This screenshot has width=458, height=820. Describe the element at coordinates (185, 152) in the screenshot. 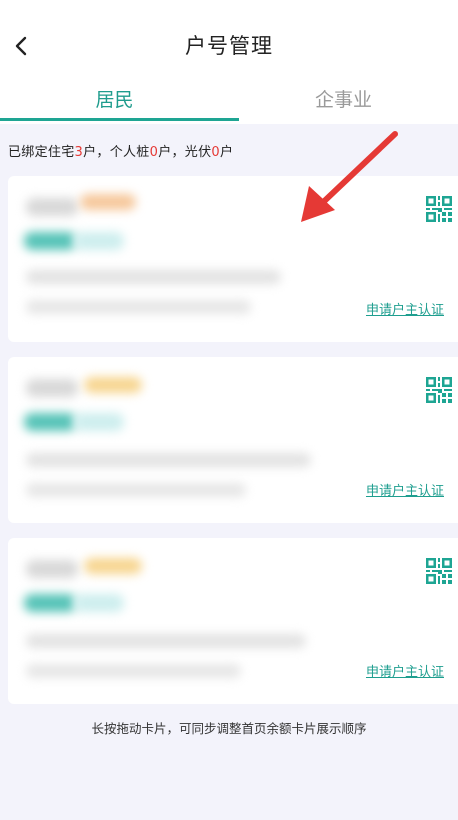

I see `summary-label-solar: 户，光伏` at that location.